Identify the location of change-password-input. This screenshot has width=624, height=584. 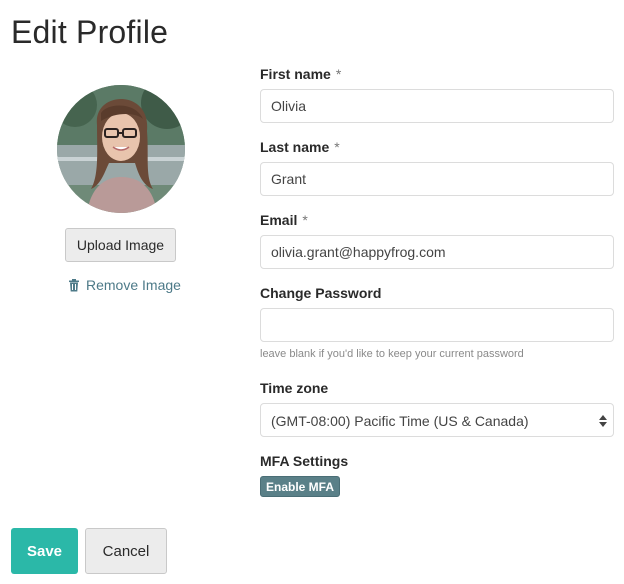
(437, 325).